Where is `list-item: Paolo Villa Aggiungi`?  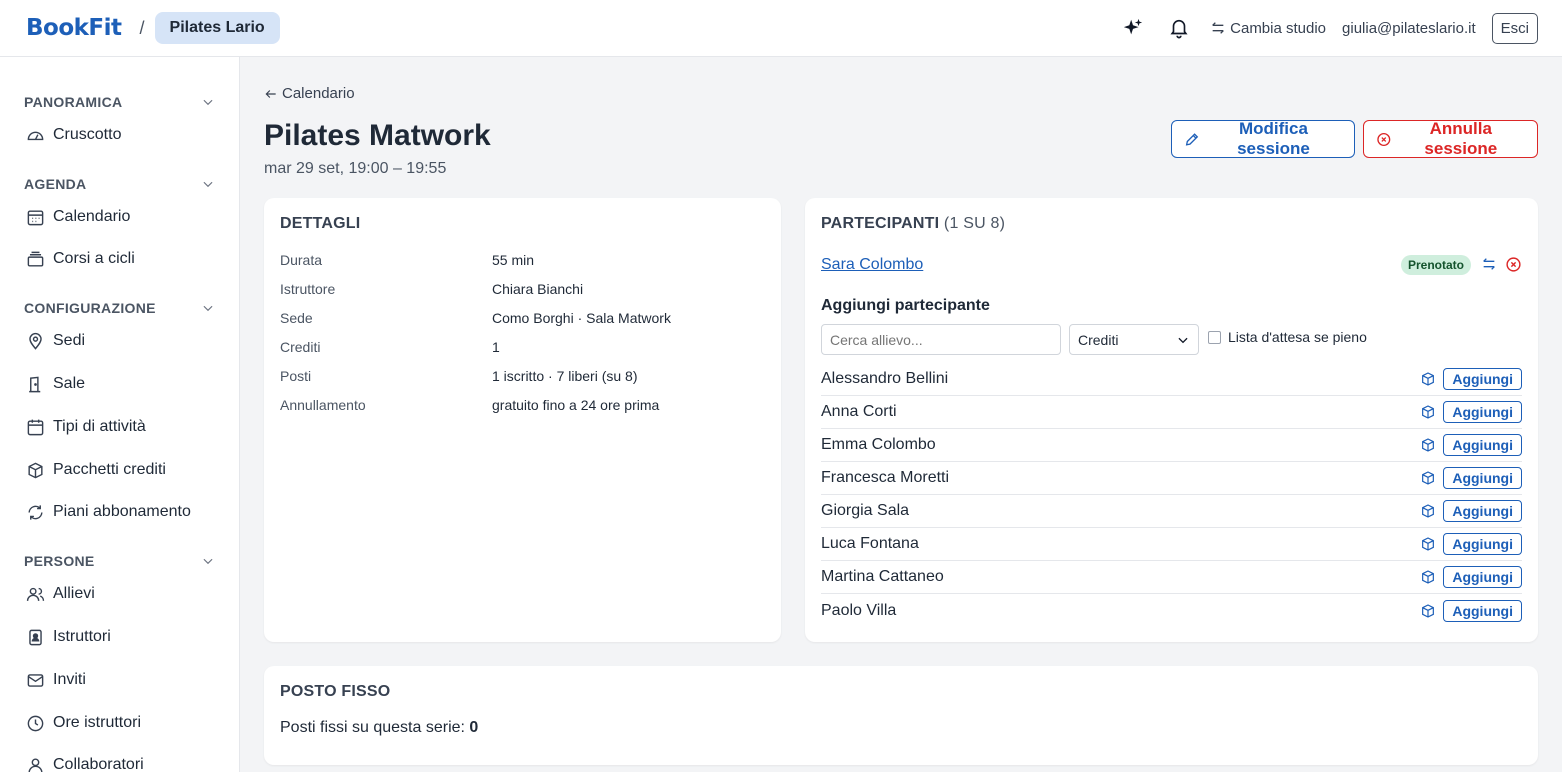
list-item: Paolo Villa Aggiungi is located at coordinates (1171, 610).